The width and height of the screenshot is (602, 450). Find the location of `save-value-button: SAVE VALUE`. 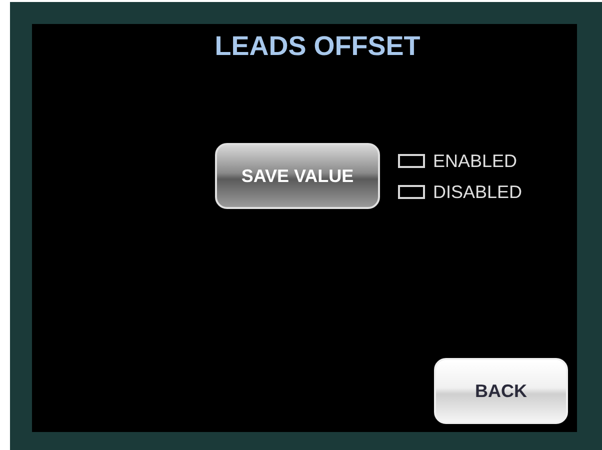

save-value-button: SAVE VALUE is located at coordinates (297, 176).